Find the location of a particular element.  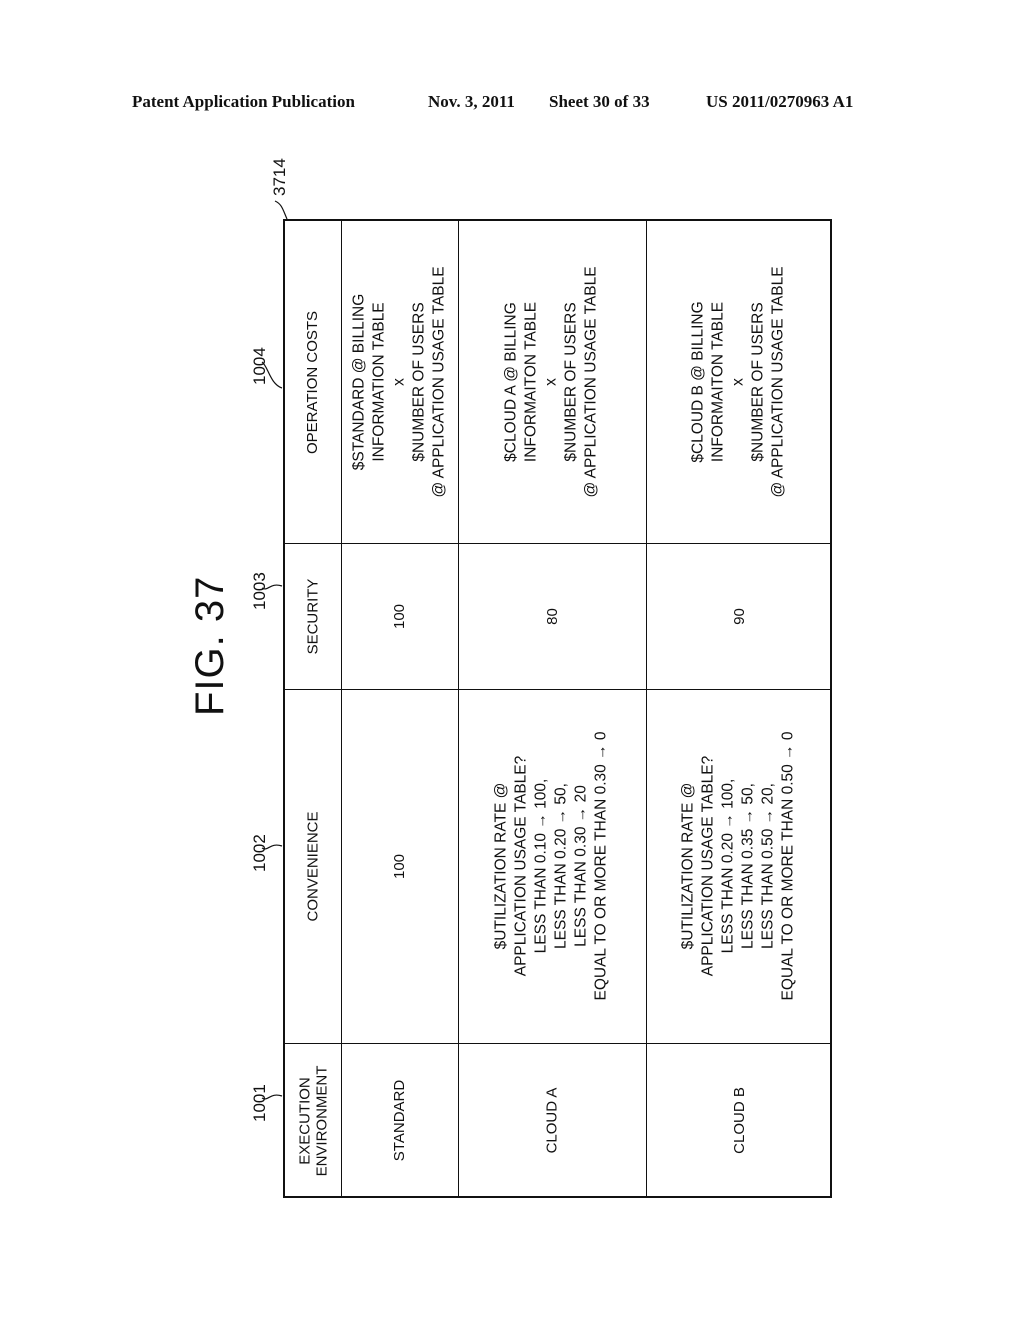

cell-text: CLOUD B is located at coordinates (739, 1120).